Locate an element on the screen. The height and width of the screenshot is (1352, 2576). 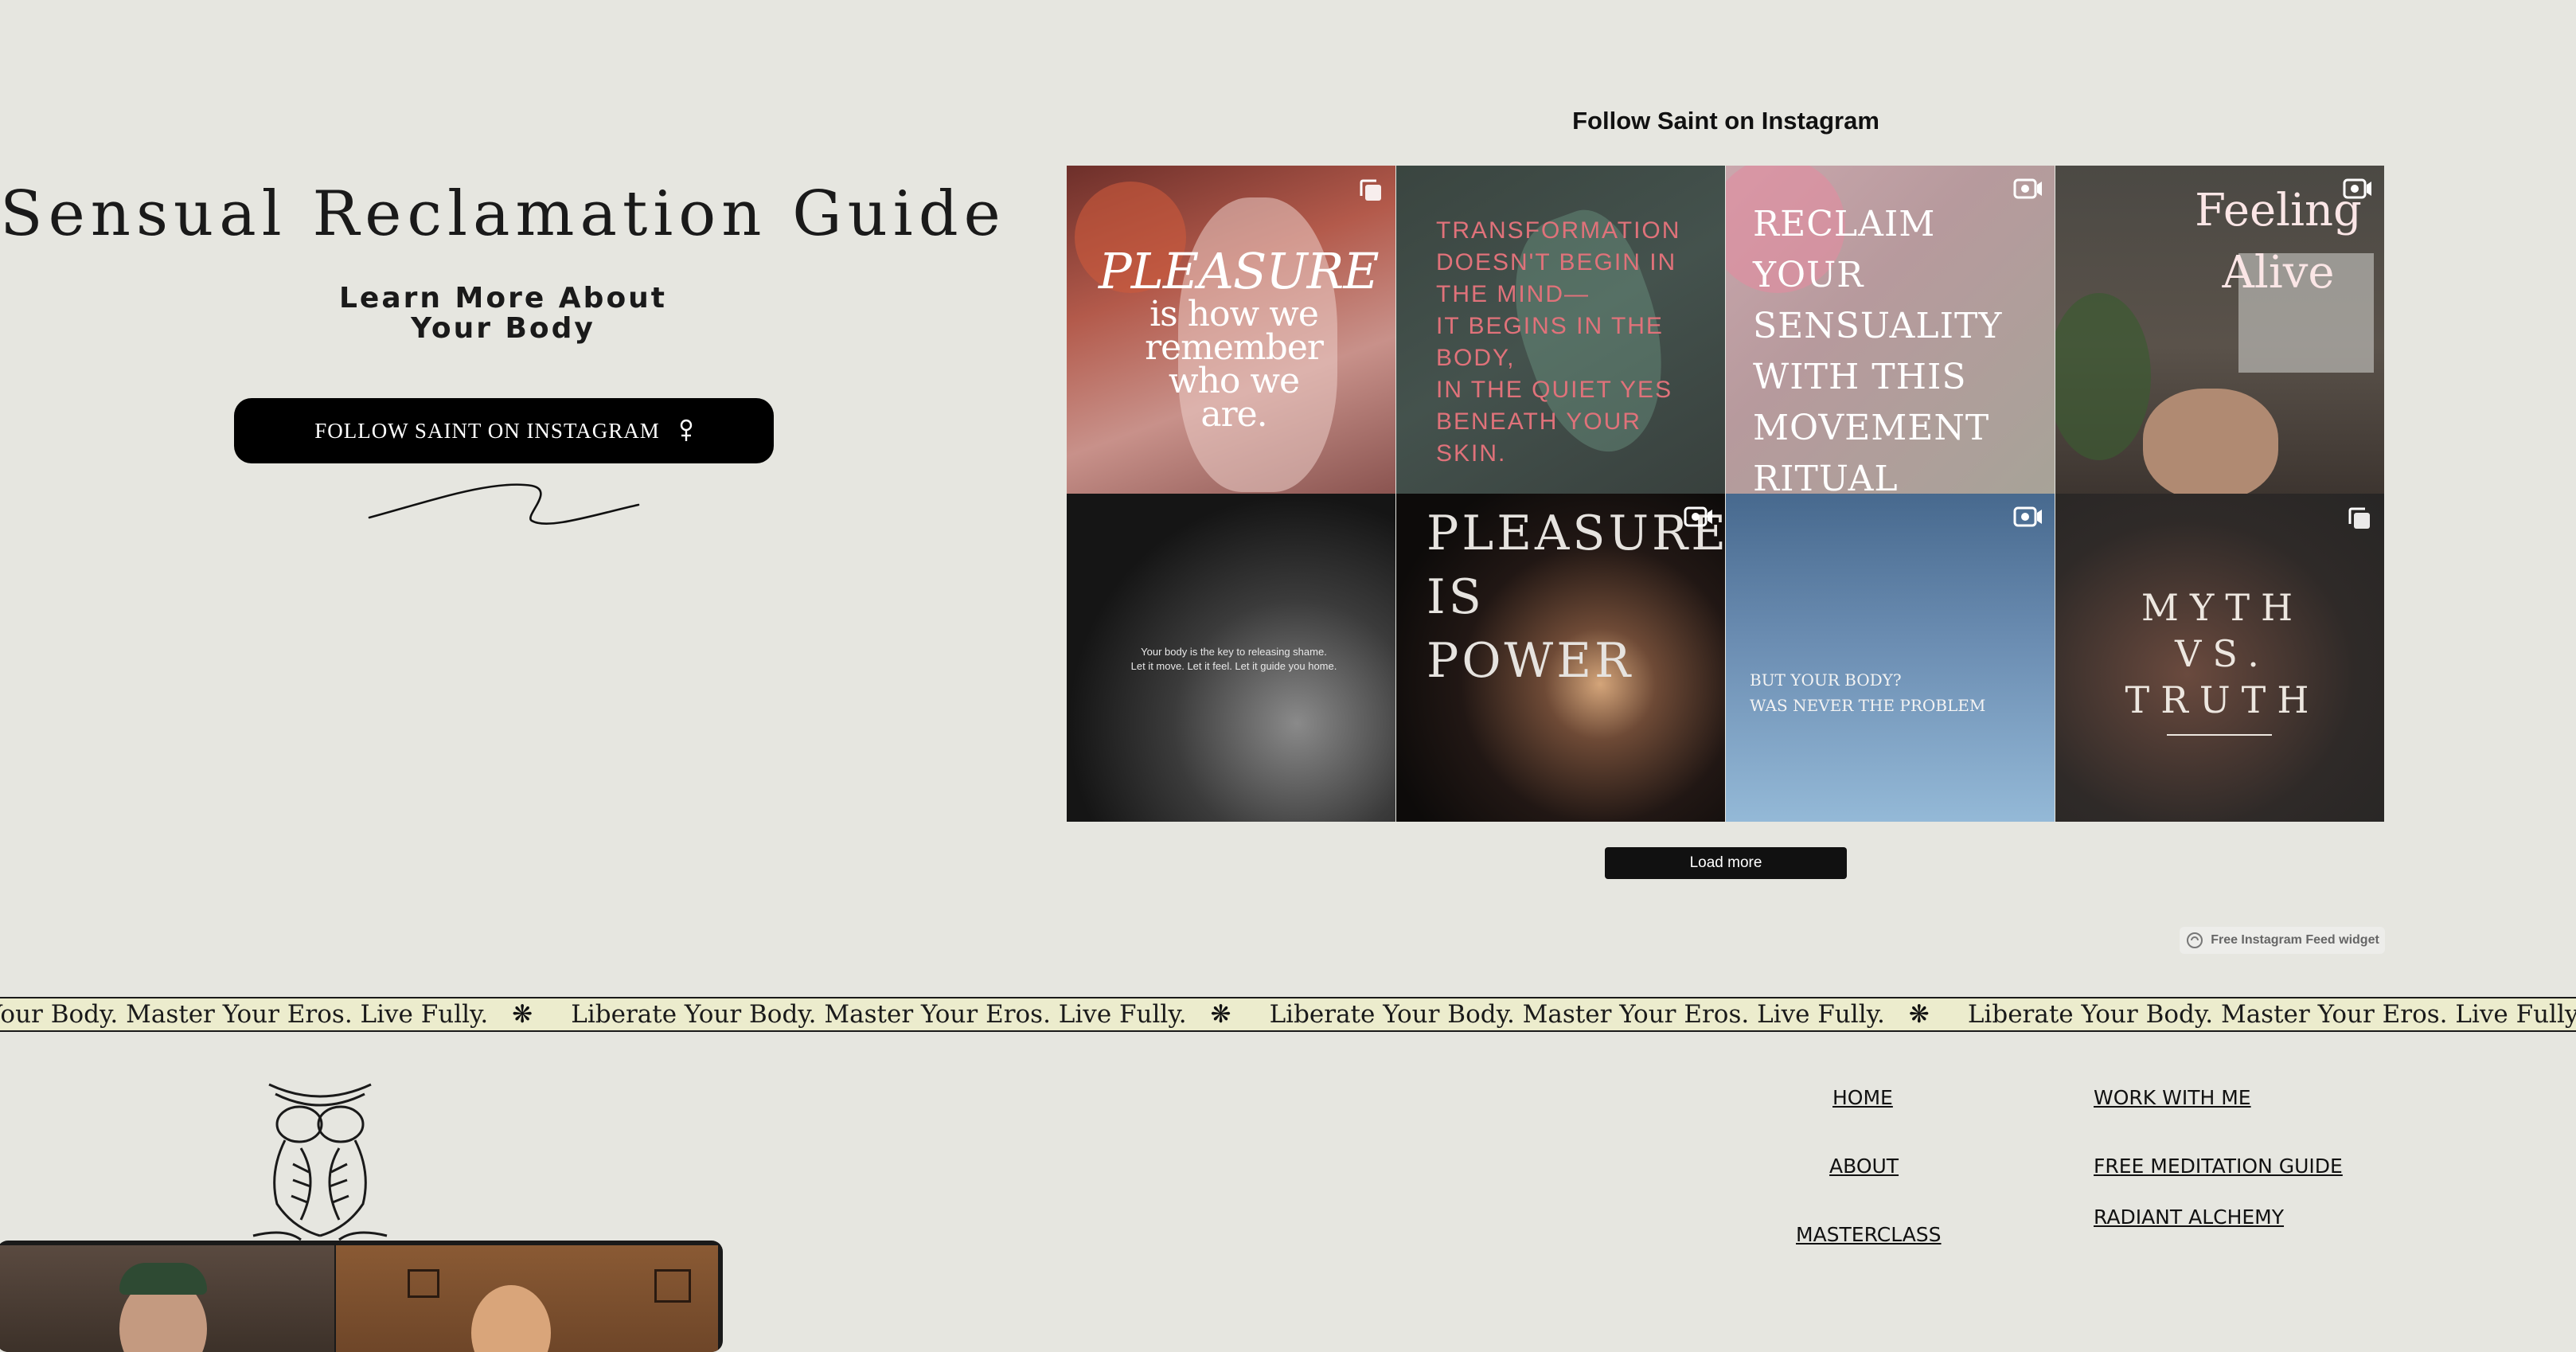
instagram-post: BUT YOUR BODY? WAS NEVER THE PROBLEM is located at coordinates (1890, 658).